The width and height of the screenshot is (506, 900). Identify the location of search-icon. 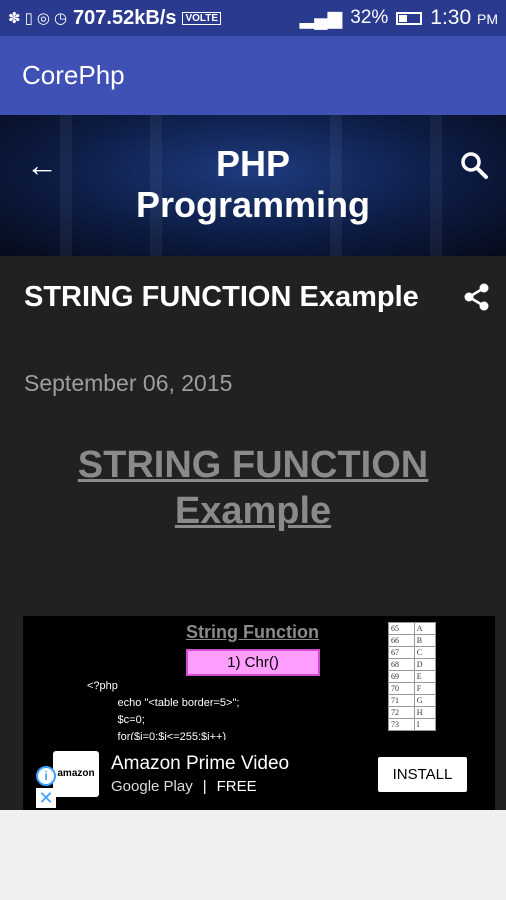
(474, 165).